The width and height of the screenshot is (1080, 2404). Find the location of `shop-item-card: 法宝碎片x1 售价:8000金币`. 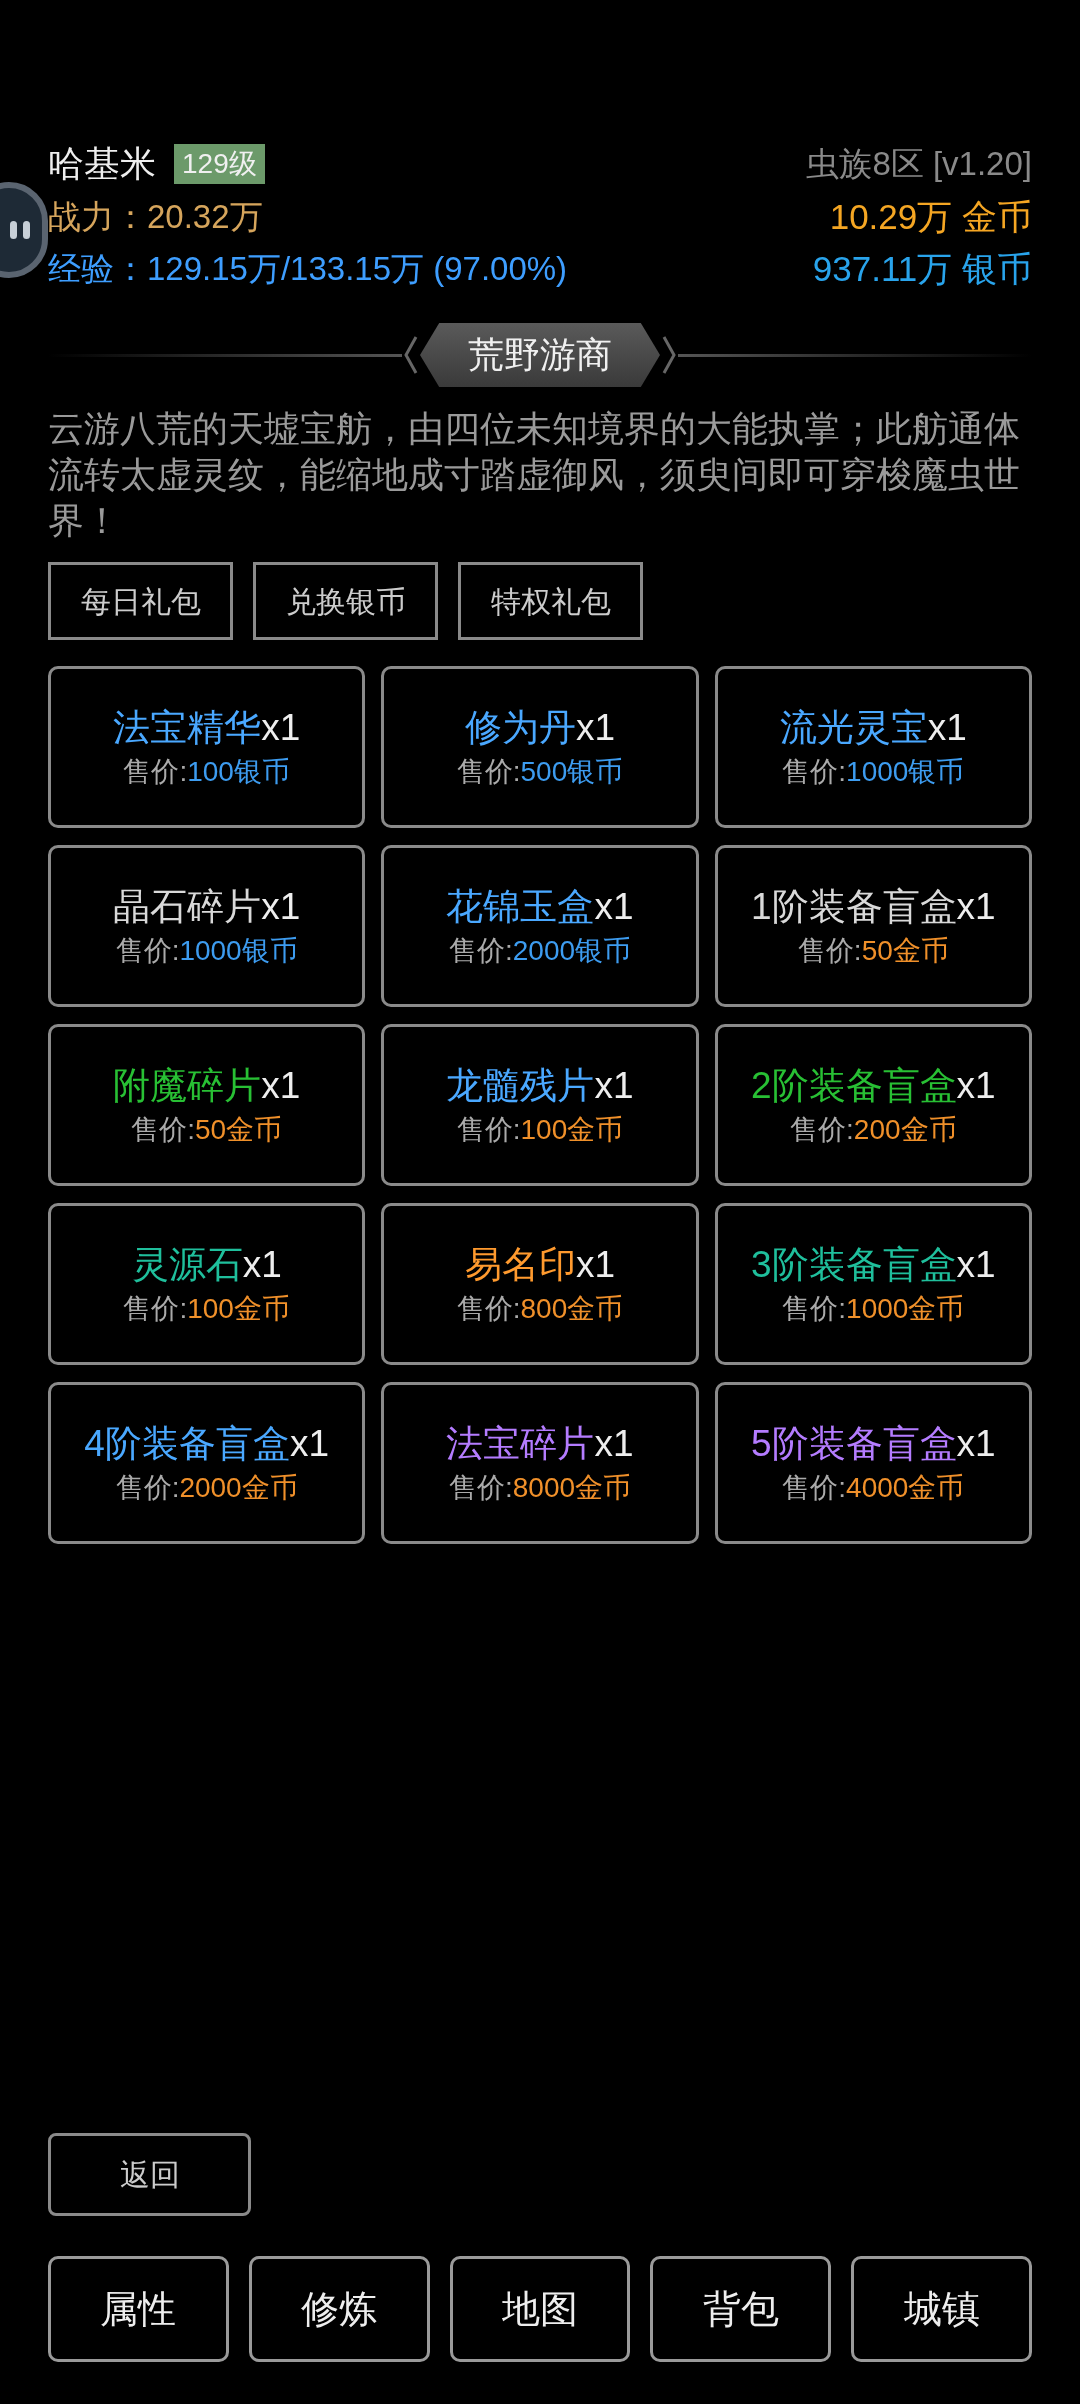

shop-item-card: 法宝碎片x1 售价:8000金币 is located at coordinates (540, 1463).